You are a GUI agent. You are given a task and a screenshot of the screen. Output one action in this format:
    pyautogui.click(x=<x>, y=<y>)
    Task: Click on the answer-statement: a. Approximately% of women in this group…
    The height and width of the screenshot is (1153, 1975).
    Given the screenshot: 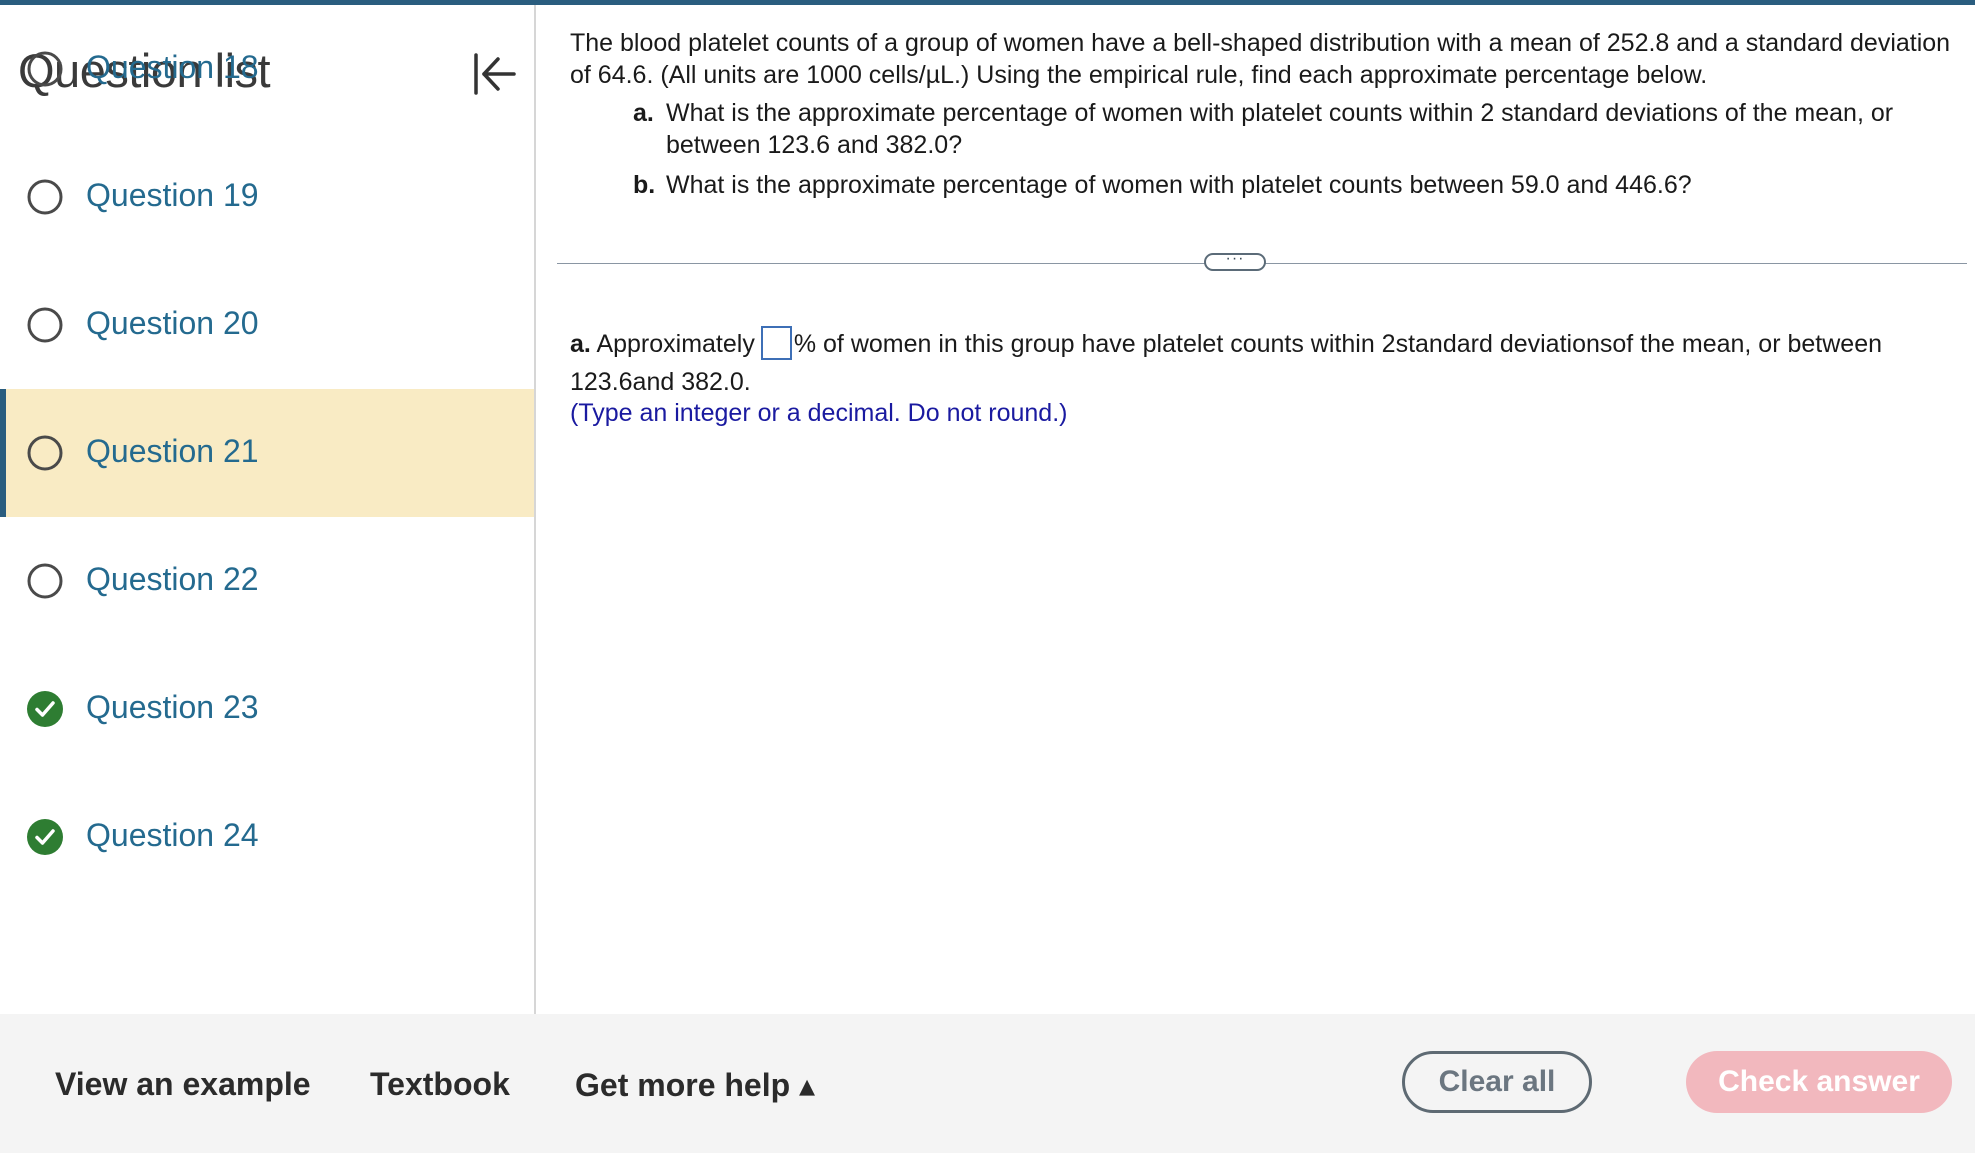 What is the action you would take?
    pyautogui.click(x=1270, y=363)
    